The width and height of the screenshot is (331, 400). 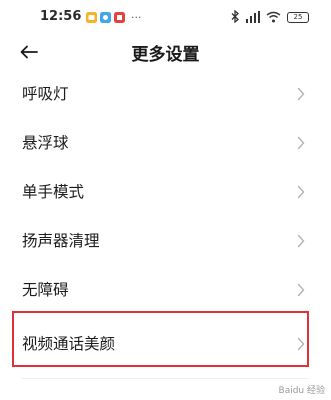 What do you see at coordinates (61, 241) in the screenshot?
I see `settings-item-label: 扬声器清理` at bounding box center [61, 241].